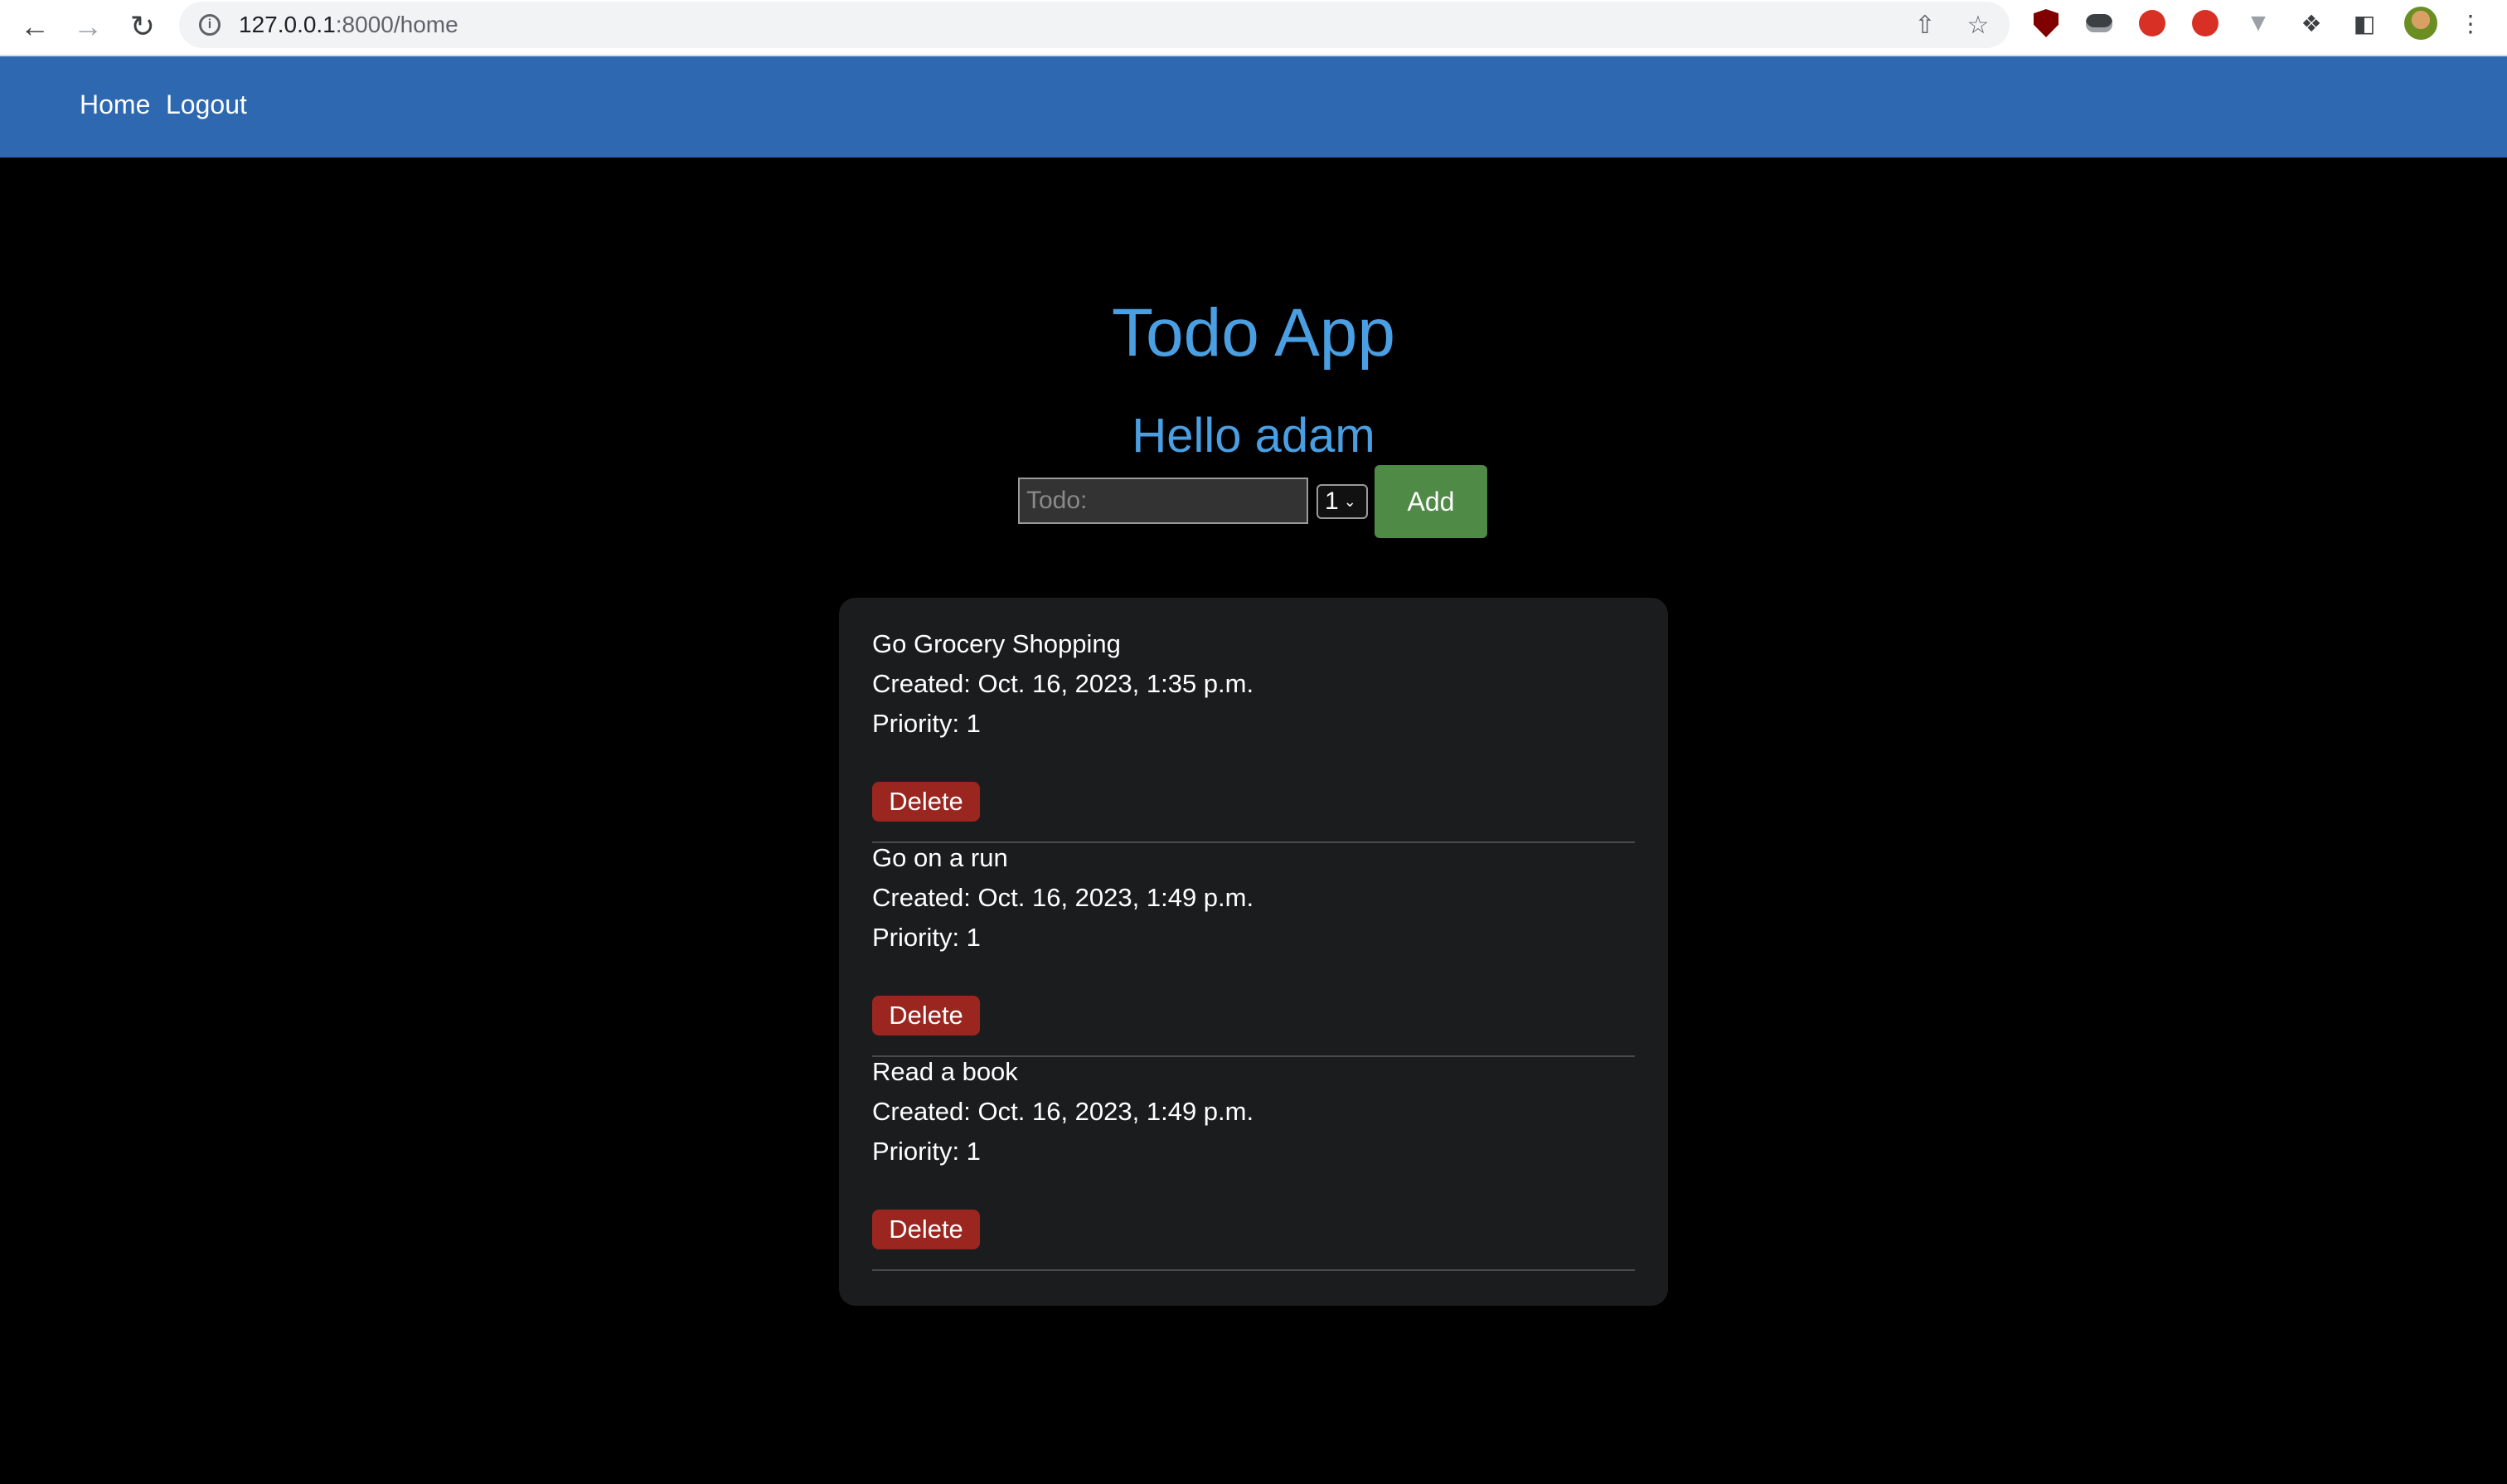 The image size is (2507, 1484). Describe the element at coordinates (115, 105) in the screenshot. I see `nav-home-link: Home` at that location.